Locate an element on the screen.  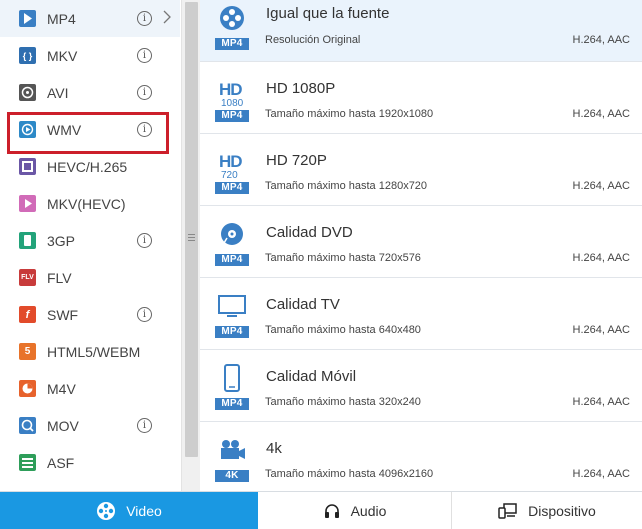
avi-icon is located at coordinates (27, 92).